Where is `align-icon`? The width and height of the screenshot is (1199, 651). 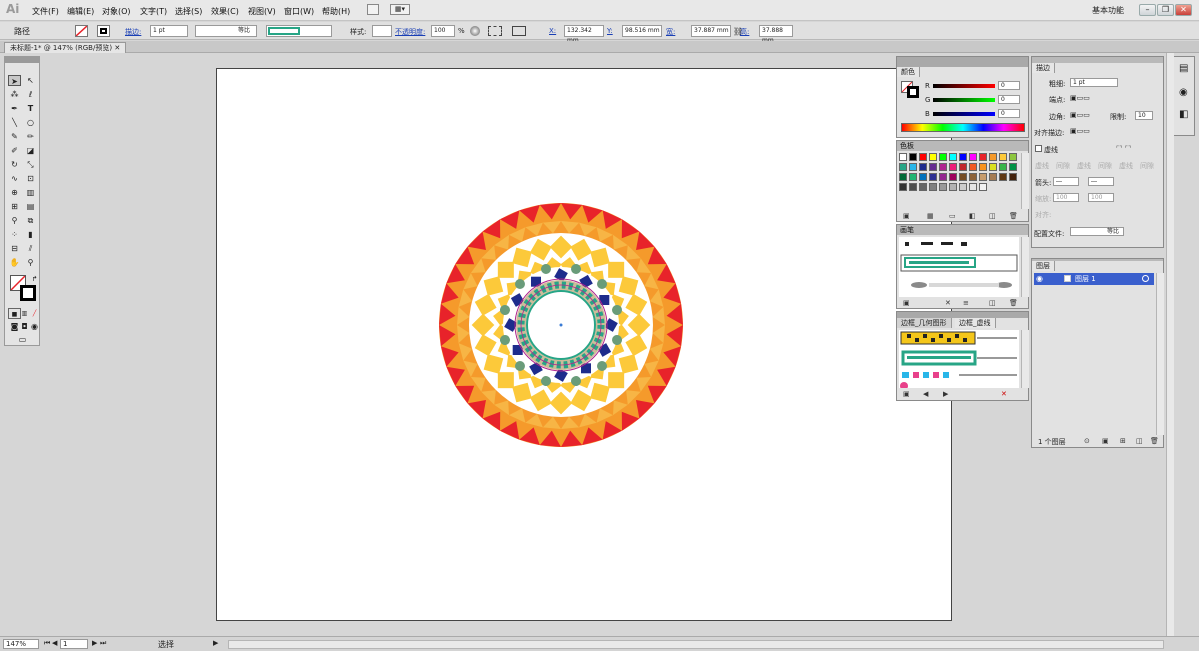
align-icon is located at coordinates (495, 31).